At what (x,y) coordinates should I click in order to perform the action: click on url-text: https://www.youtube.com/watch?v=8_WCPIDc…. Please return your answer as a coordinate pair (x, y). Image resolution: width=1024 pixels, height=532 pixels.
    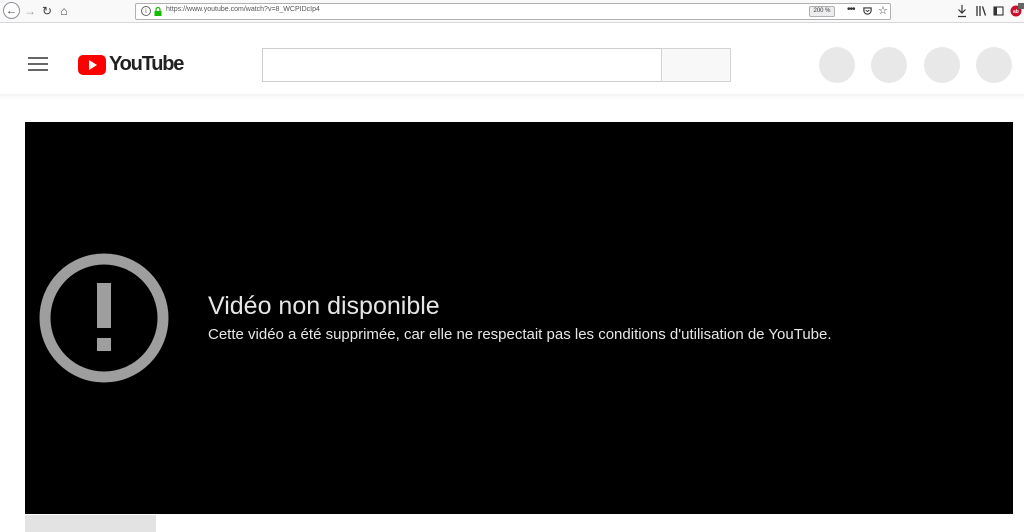
    Looking at the image, I should click on (243, 9).